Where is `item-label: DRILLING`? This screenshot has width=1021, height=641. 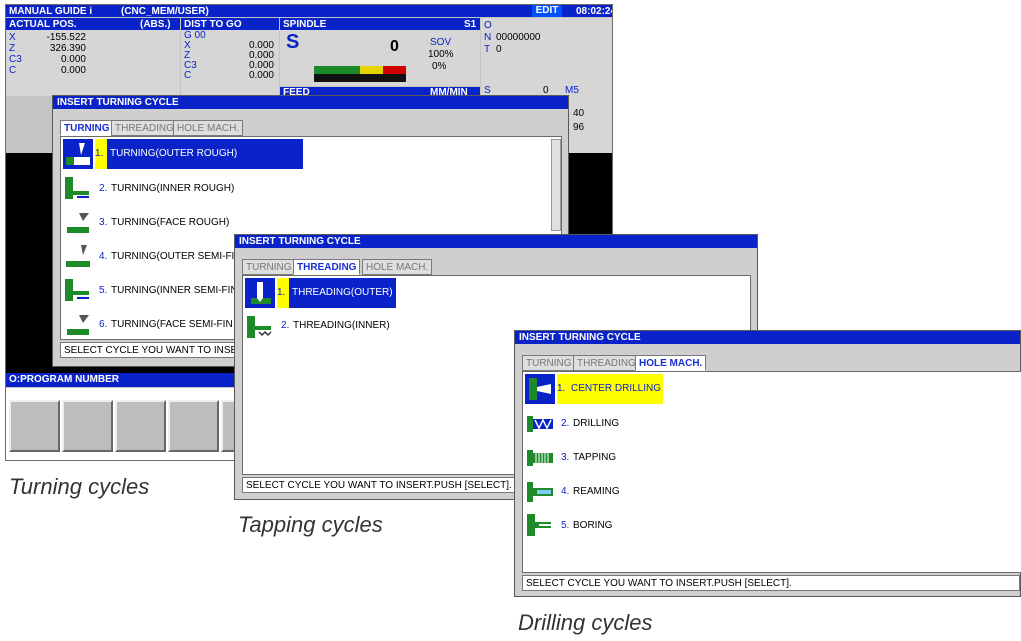 item-label: DRILLING is located at coordinates (596, 423).